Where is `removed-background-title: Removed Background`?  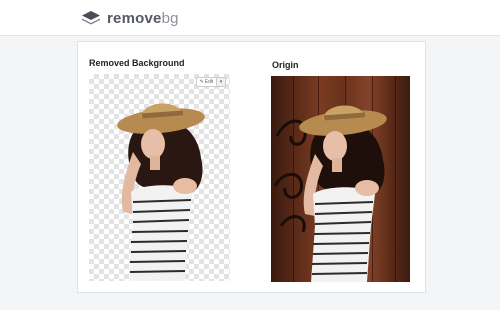
removed-background-title: Removed Background is located at coordinates (137, 63).